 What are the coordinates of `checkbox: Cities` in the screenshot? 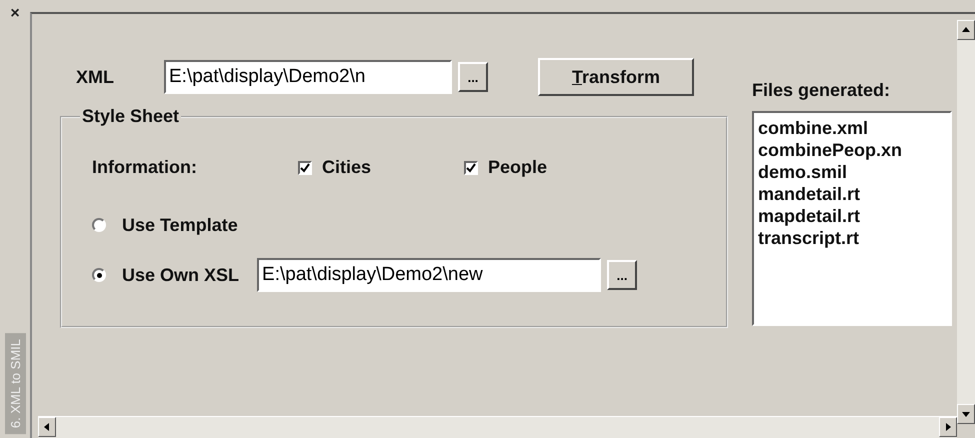 It's located at (381, 167).